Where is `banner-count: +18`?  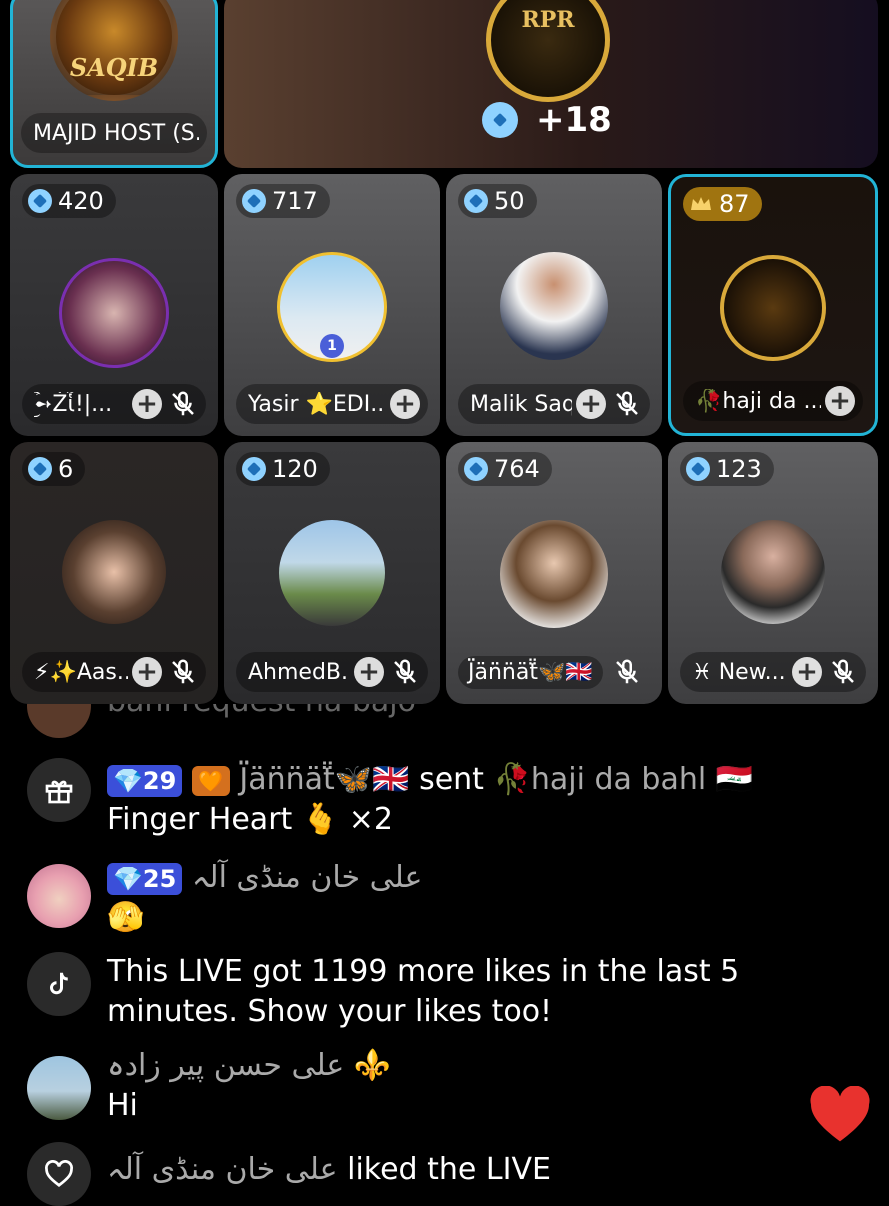
banner-count: +18 is located at coordinates (574, 120).